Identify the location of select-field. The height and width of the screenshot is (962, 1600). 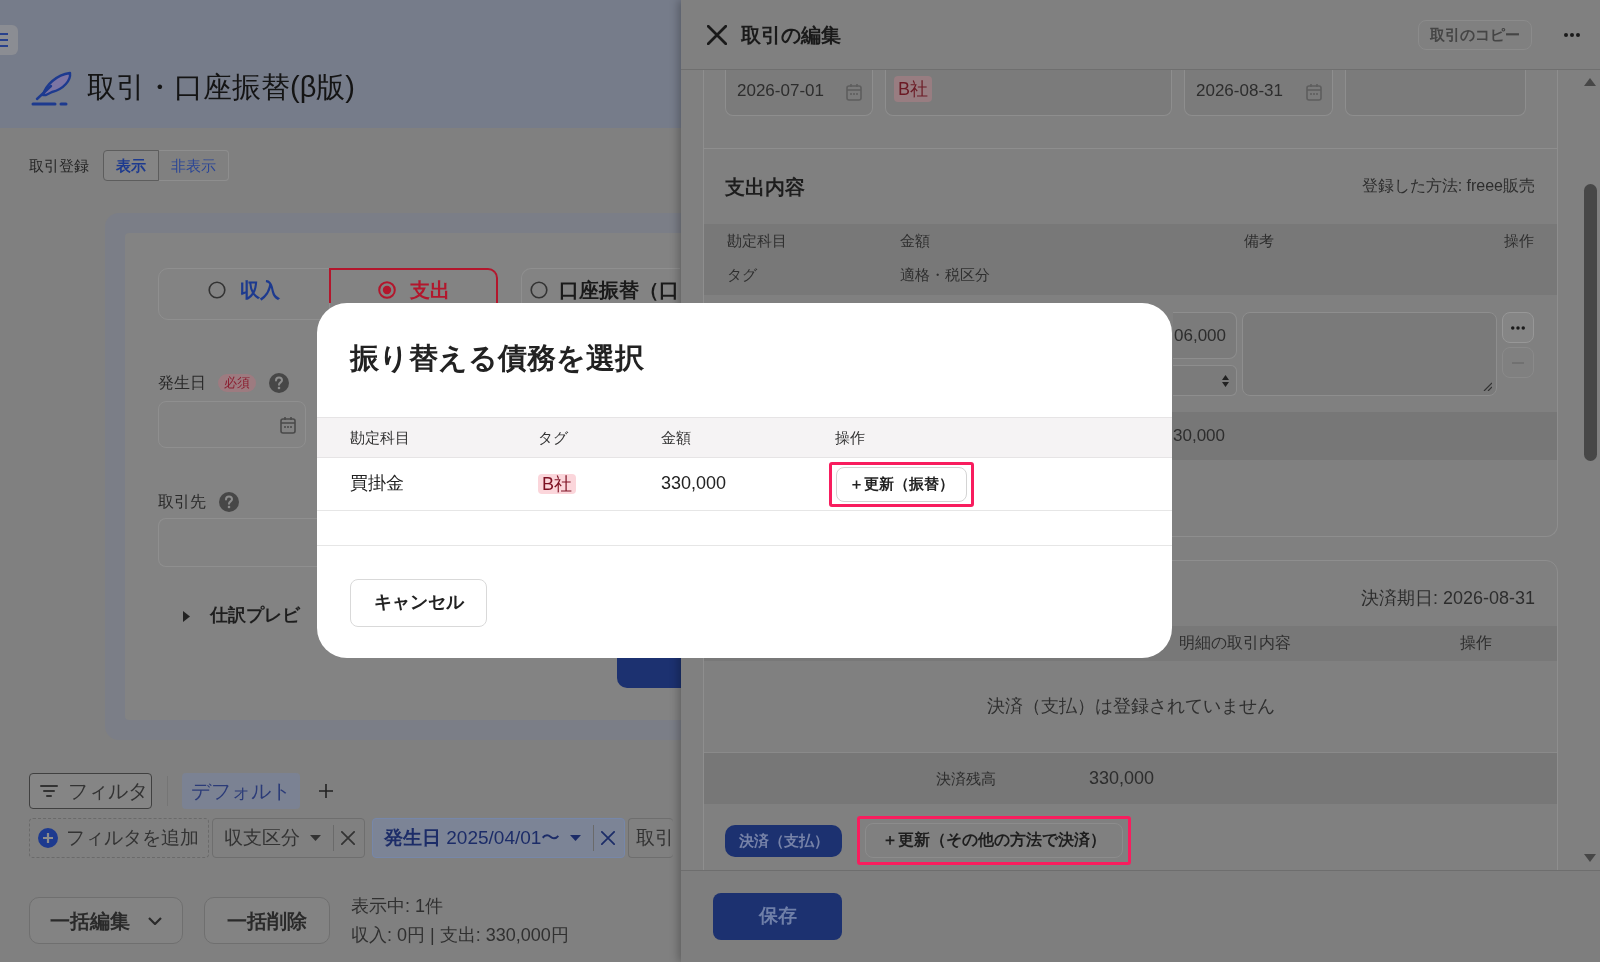
(1205, 380).